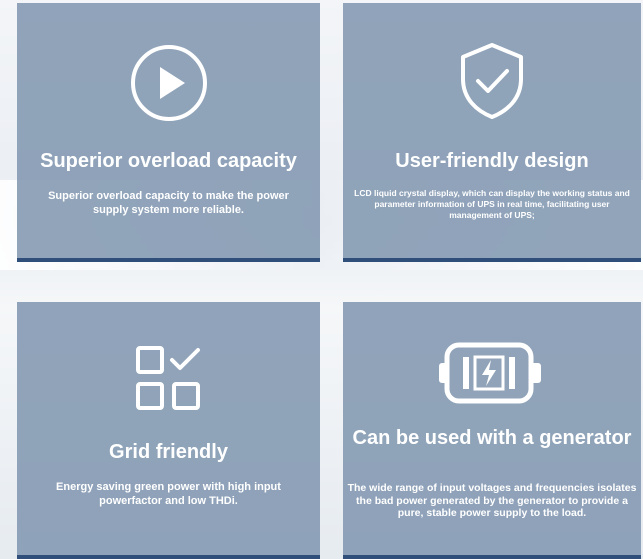 Image resolution: width=643 pixels, height=559 pixels. What do you see at coordinates (492, 161) in the screenshot?
I see `feature-title: User-friendly design` at bounding box center [492, 161].